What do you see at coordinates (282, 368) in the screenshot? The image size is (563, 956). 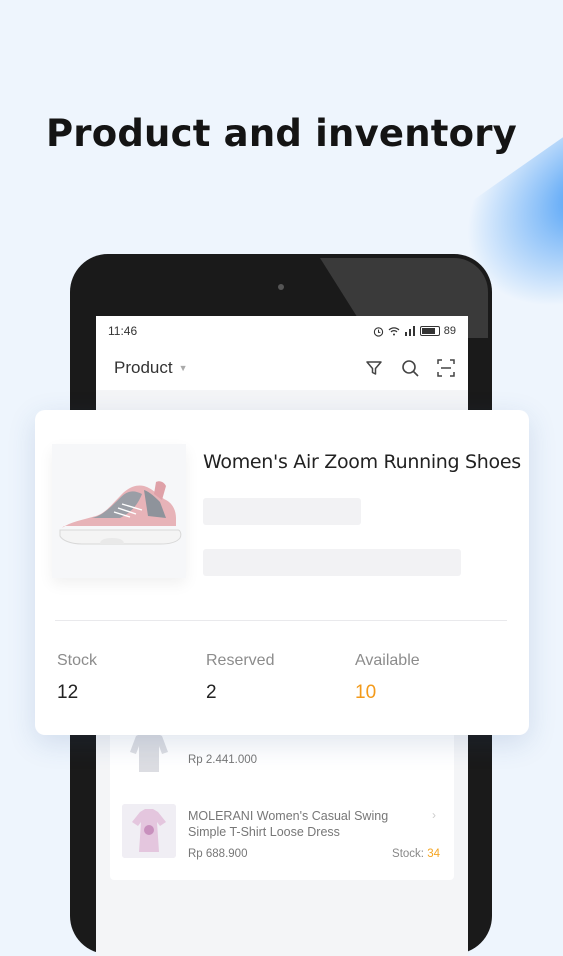 I see `app-bar: Product ▼` at bounding box center [282, 368].